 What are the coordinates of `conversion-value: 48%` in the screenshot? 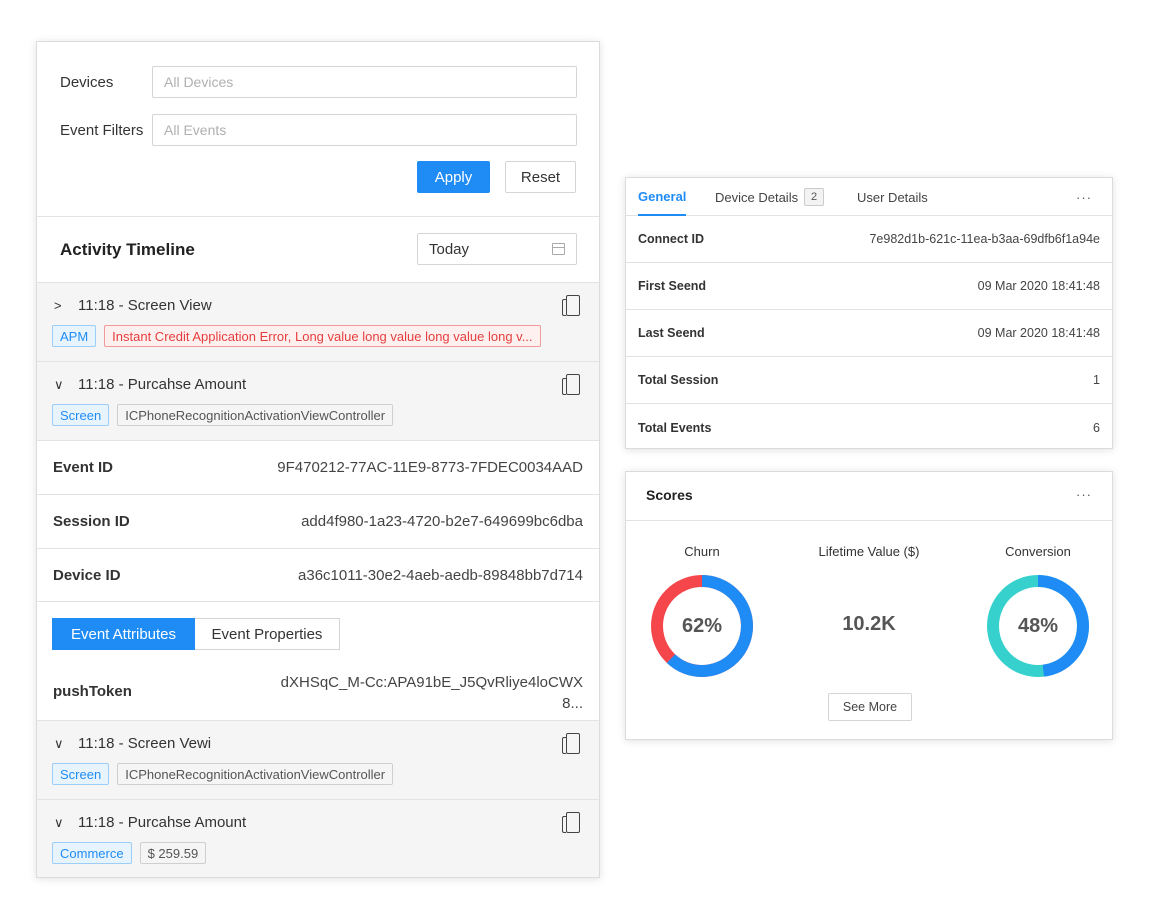 It's located at (1038, 625).